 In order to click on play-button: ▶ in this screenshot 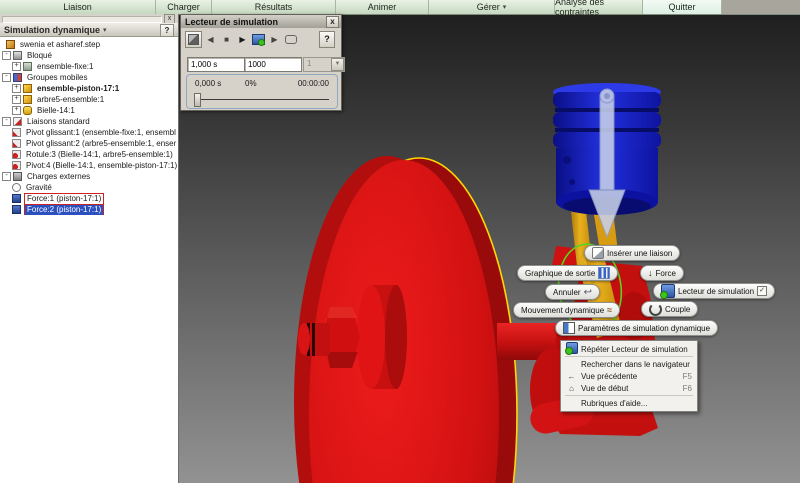, I will do `click(242, 39)`.